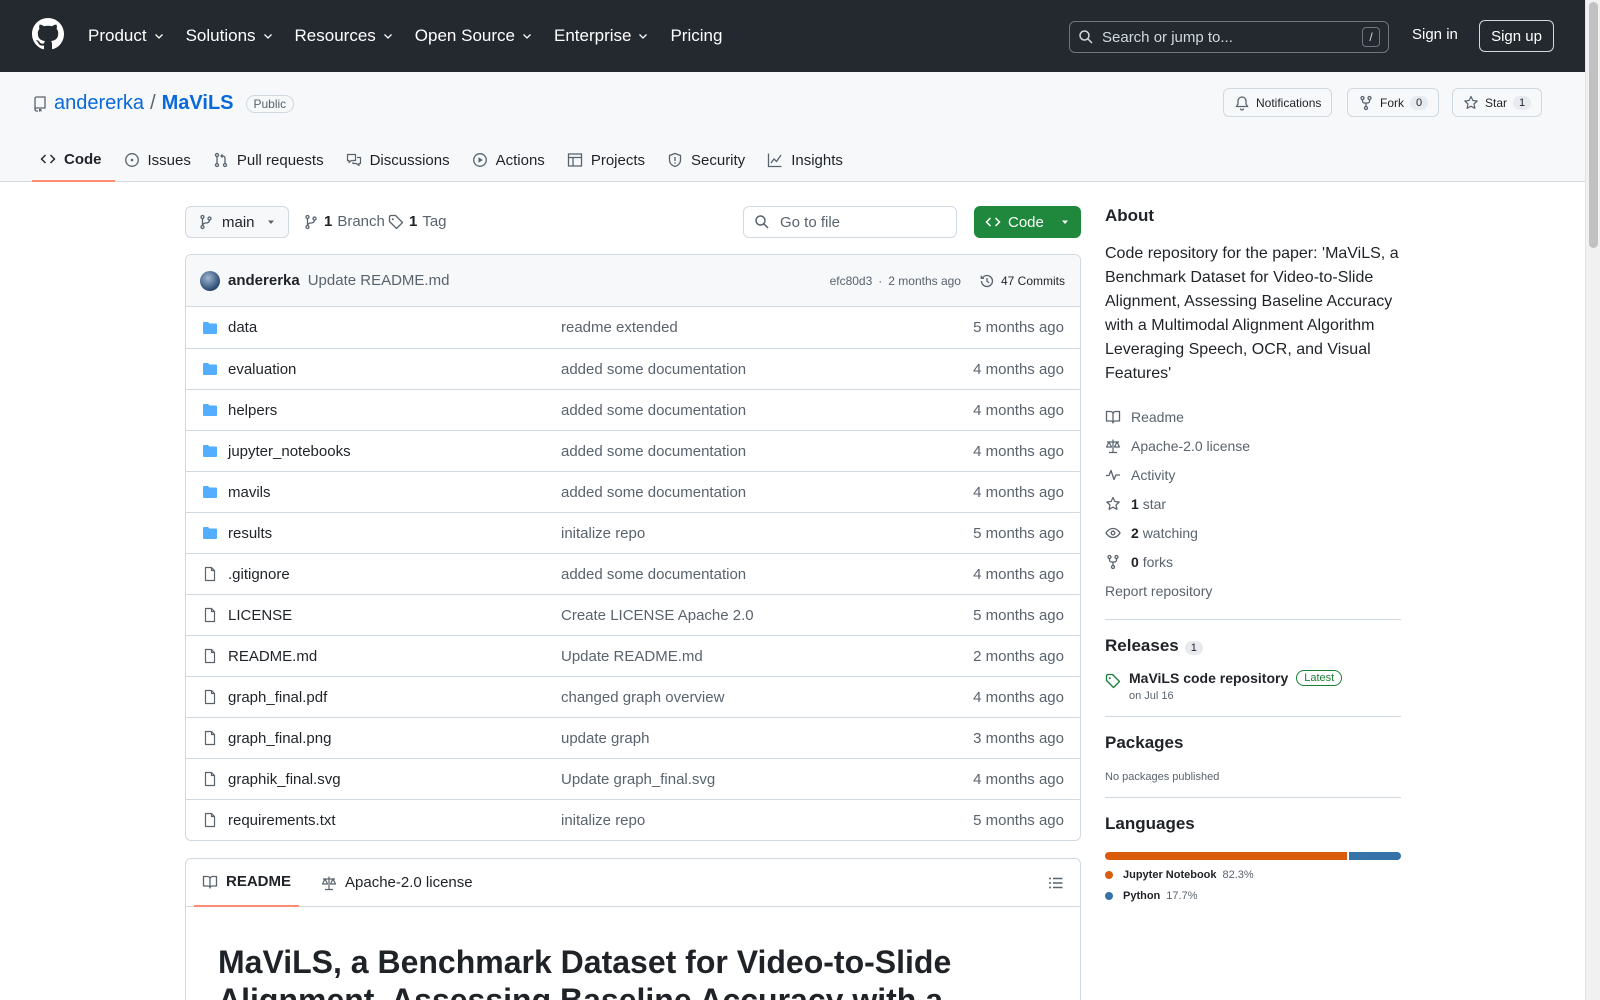  What do you see at coordinates (394, 533) in the screenshot?
I see `file-name-link: results` at bounding box center [394, 533].